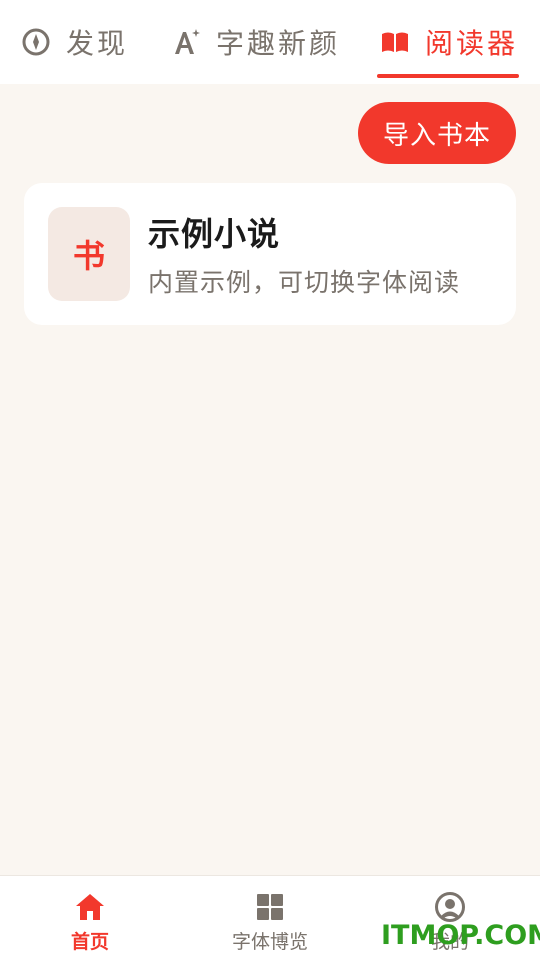 The image size is (540, 960). Describe the element at coordinates (270, 907) in the screenshot. I see `grid-icon` at that location.